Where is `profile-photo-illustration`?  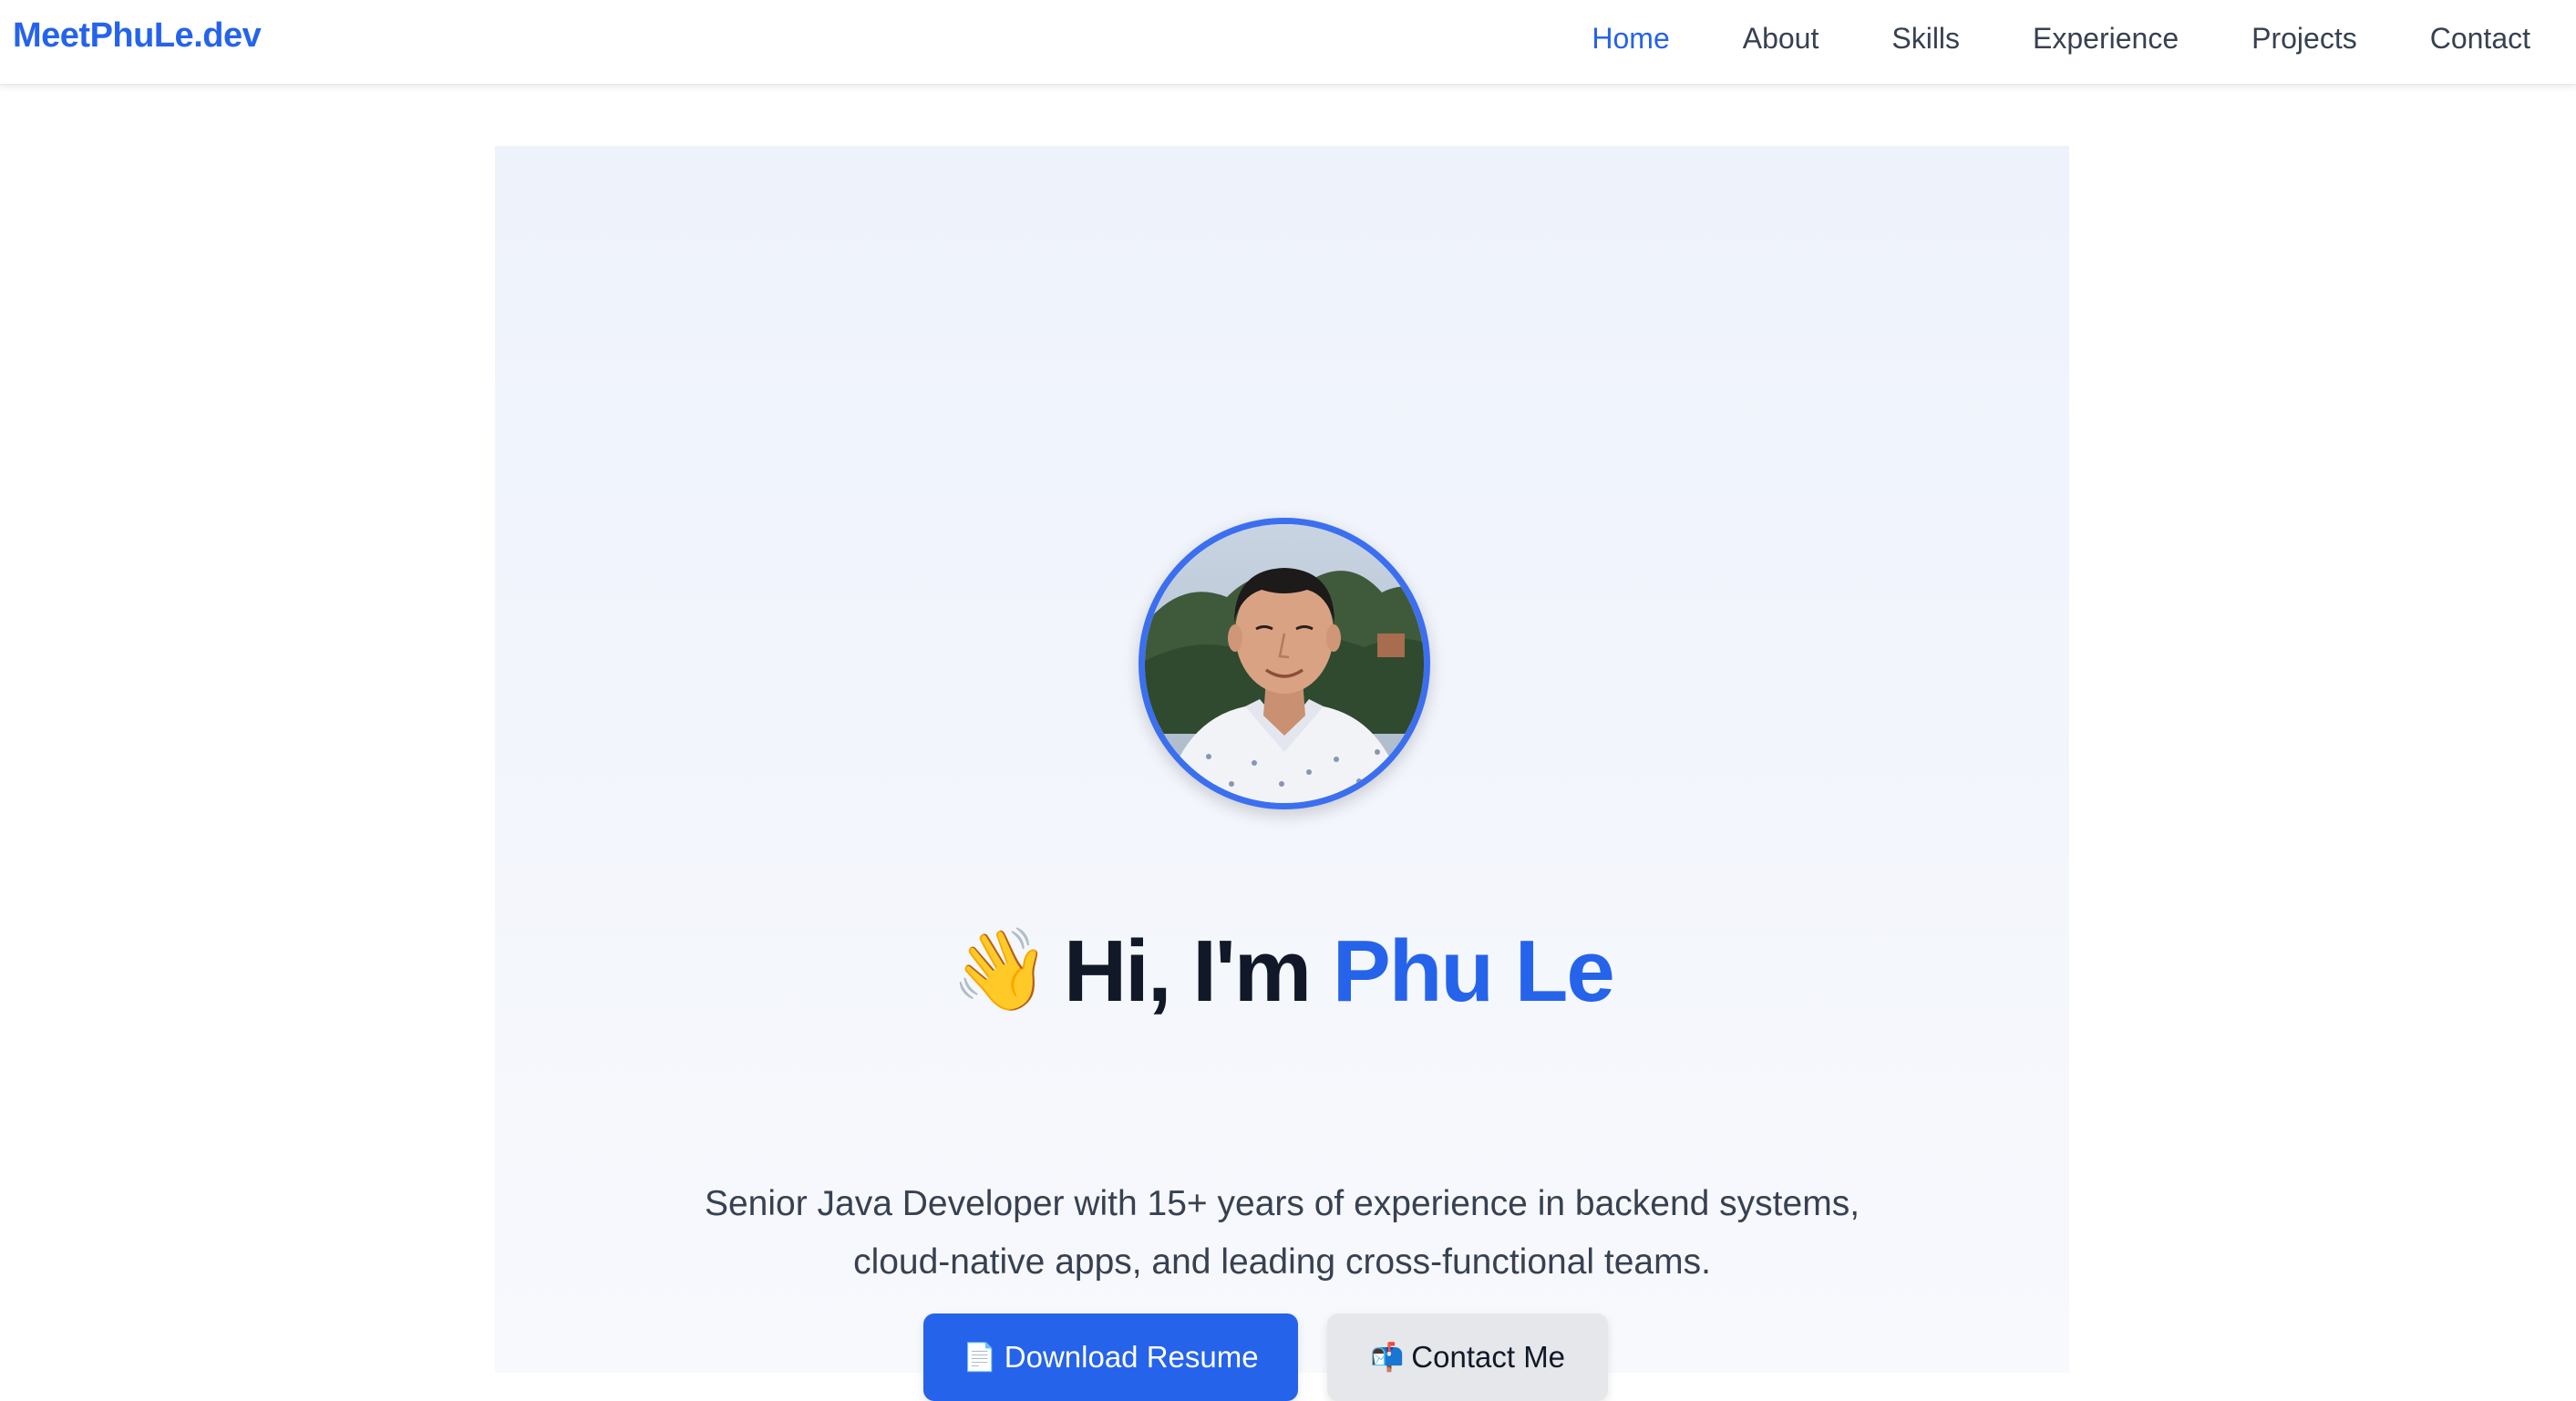
profile-photo-illustration is located at coordinates (1284, 663).